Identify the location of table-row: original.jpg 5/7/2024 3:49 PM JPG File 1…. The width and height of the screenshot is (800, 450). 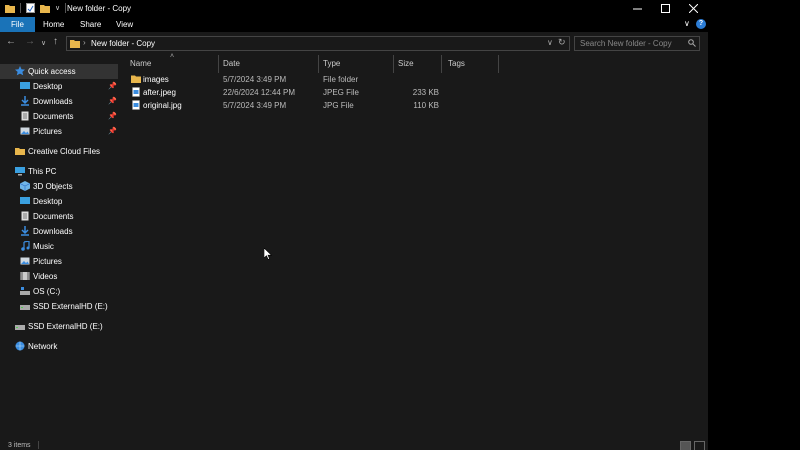
(291, 105).